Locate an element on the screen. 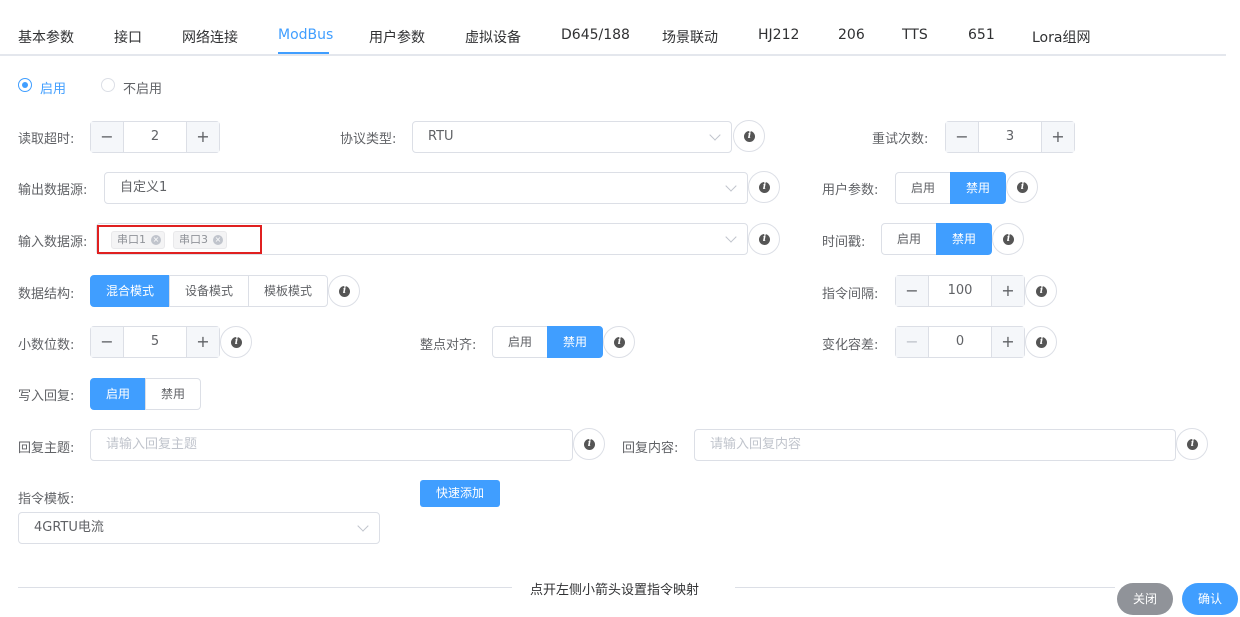 This screenshot has width=1240, height=617. active-tab-indicator is located at coordinates (303, 53).